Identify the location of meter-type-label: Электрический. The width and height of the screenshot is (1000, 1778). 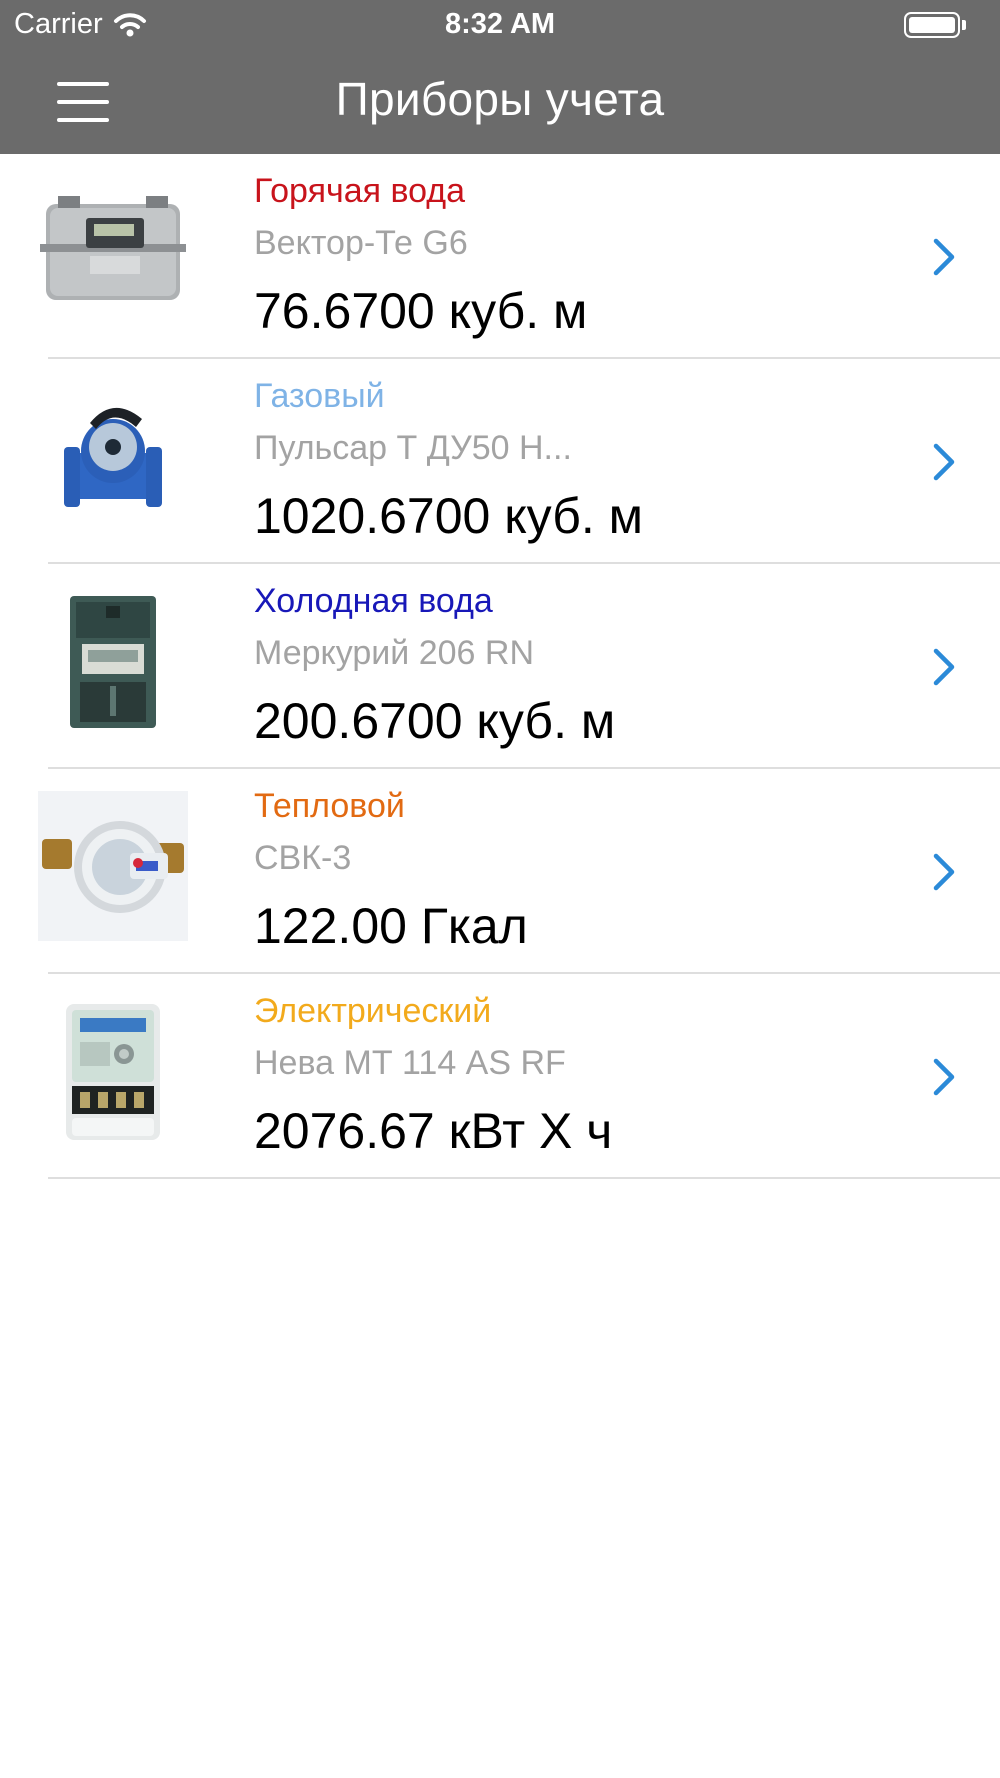
(373, 1011).